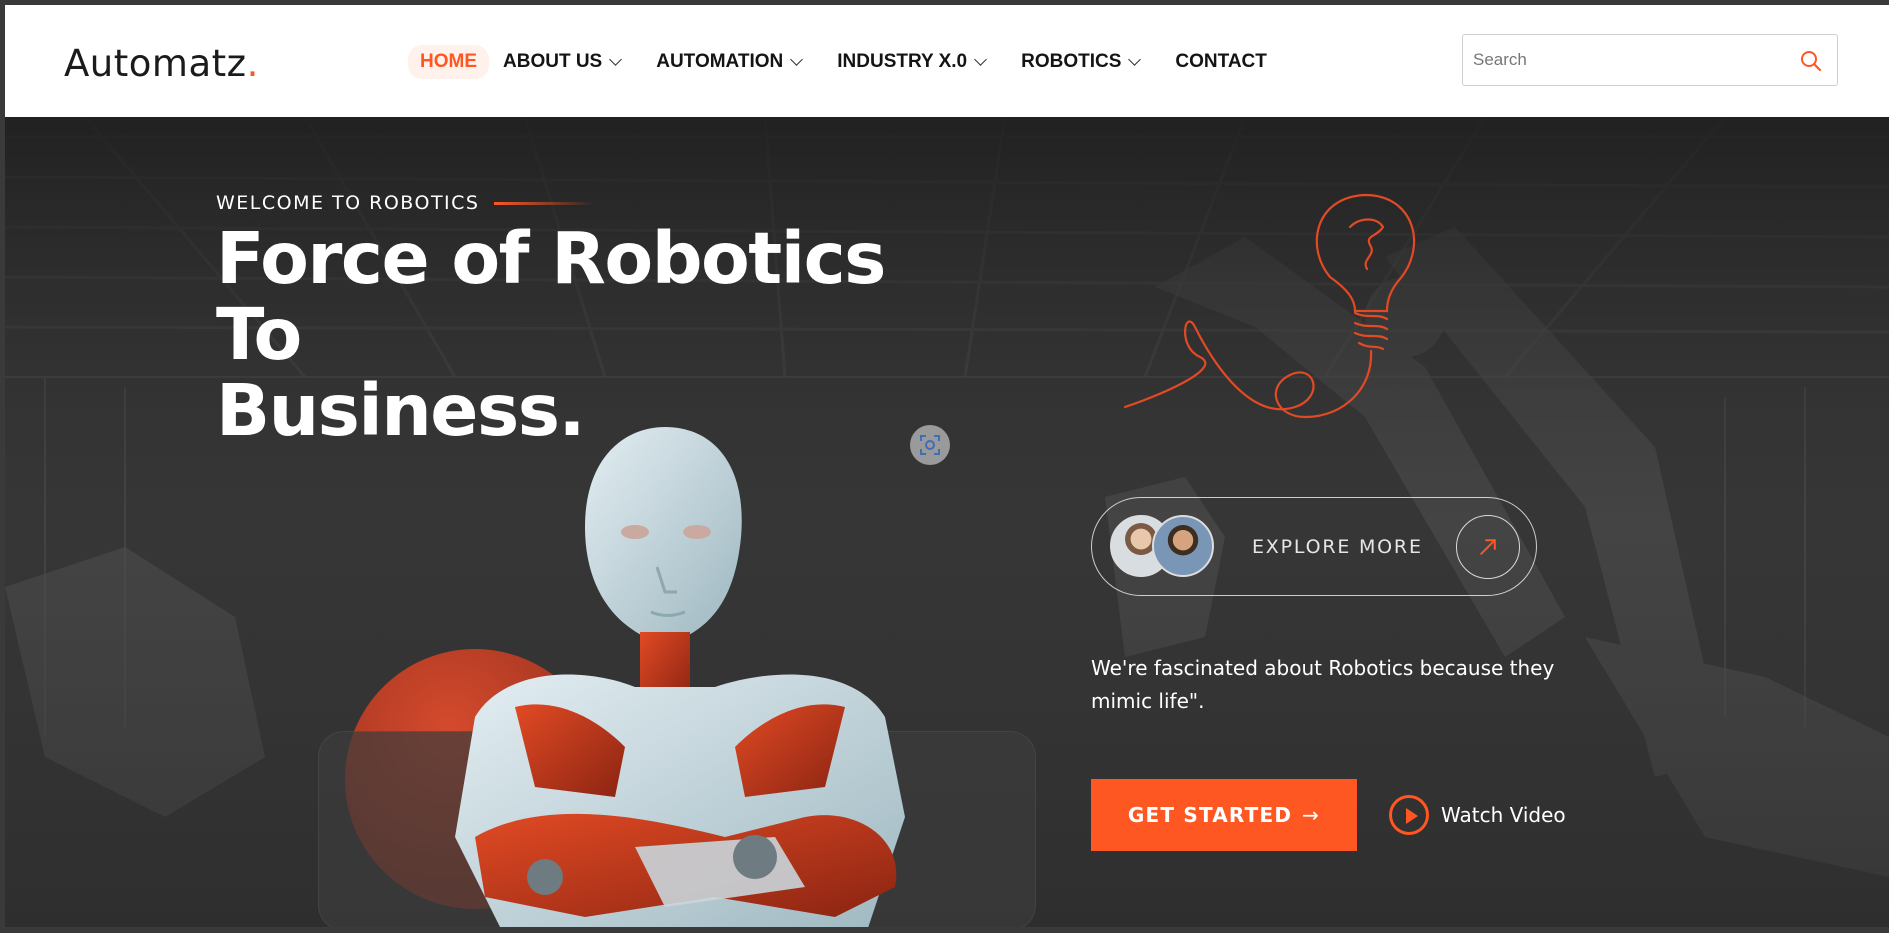  What do you see at coordinates (1311, 815) in the screenshot?
I see `arrow-right-icon: →` at bounding box center [1311, 815].